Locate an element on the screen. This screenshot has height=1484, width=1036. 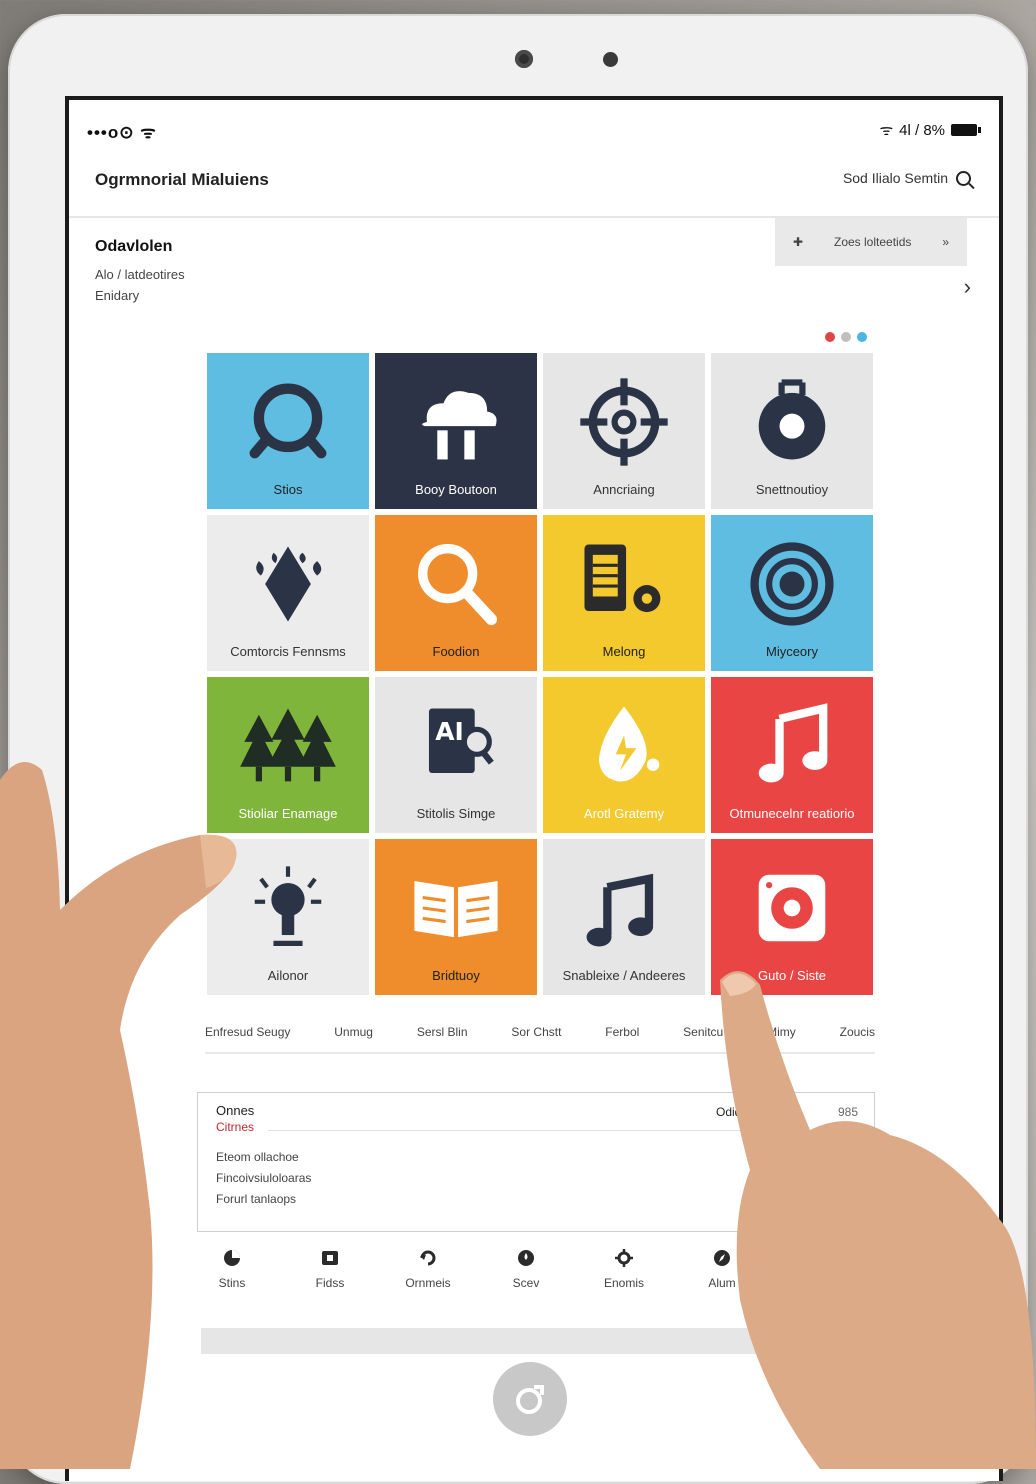
app-tile: Snableixe / Andeeres is located at coordinates (624, 917).